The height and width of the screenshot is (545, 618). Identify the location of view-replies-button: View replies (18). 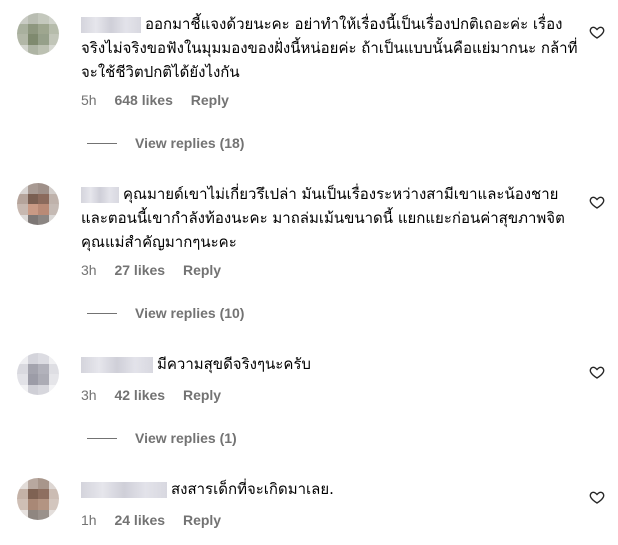
(165, 143).